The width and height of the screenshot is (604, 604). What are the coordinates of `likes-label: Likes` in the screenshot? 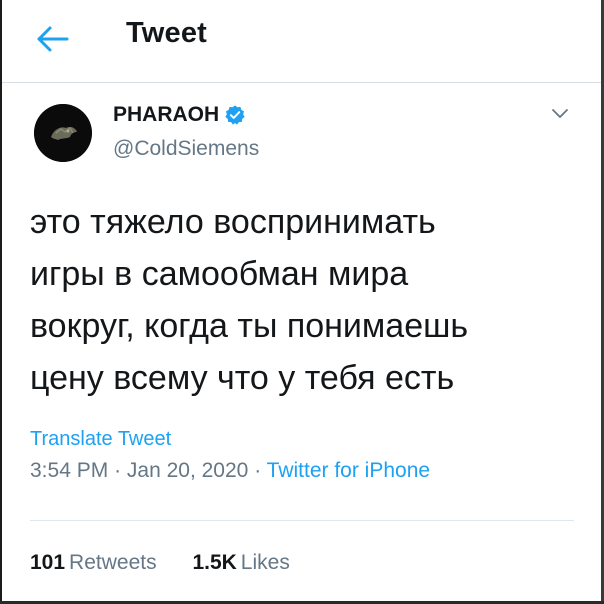 It's located at (265, 562).